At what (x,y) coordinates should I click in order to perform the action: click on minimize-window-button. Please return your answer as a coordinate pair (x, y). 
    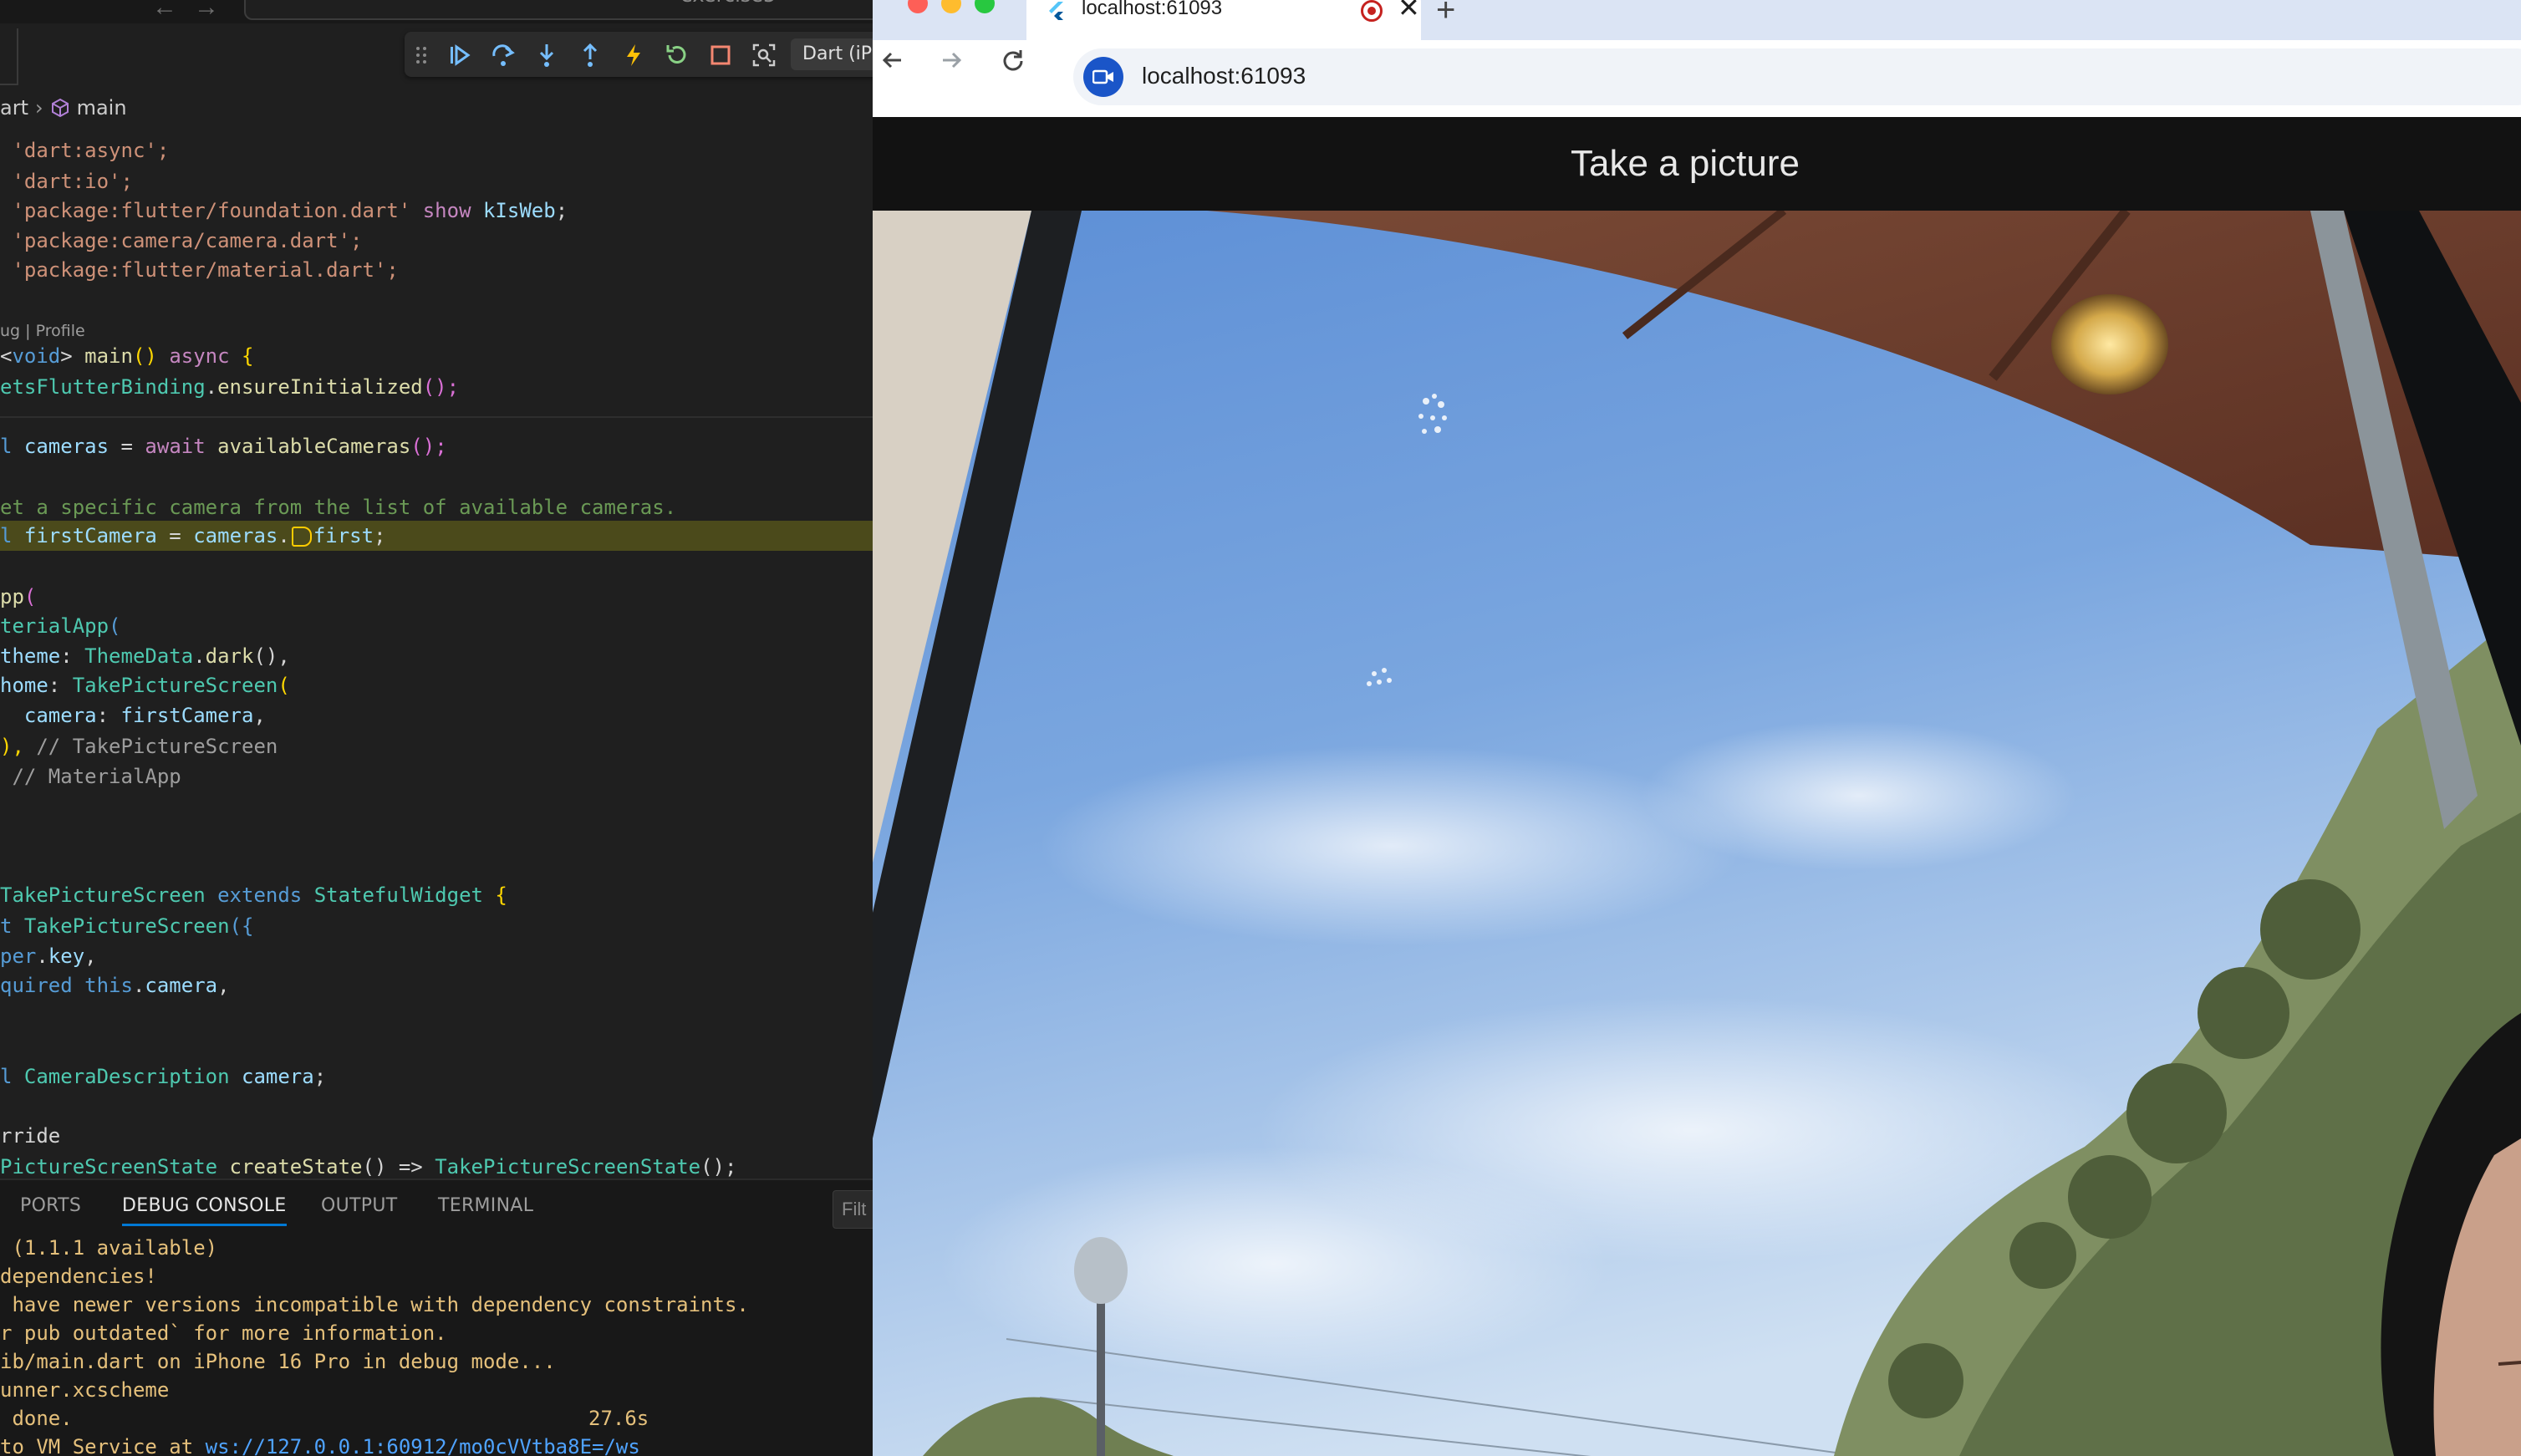
    Looking at the image, I should click on (951, 6).